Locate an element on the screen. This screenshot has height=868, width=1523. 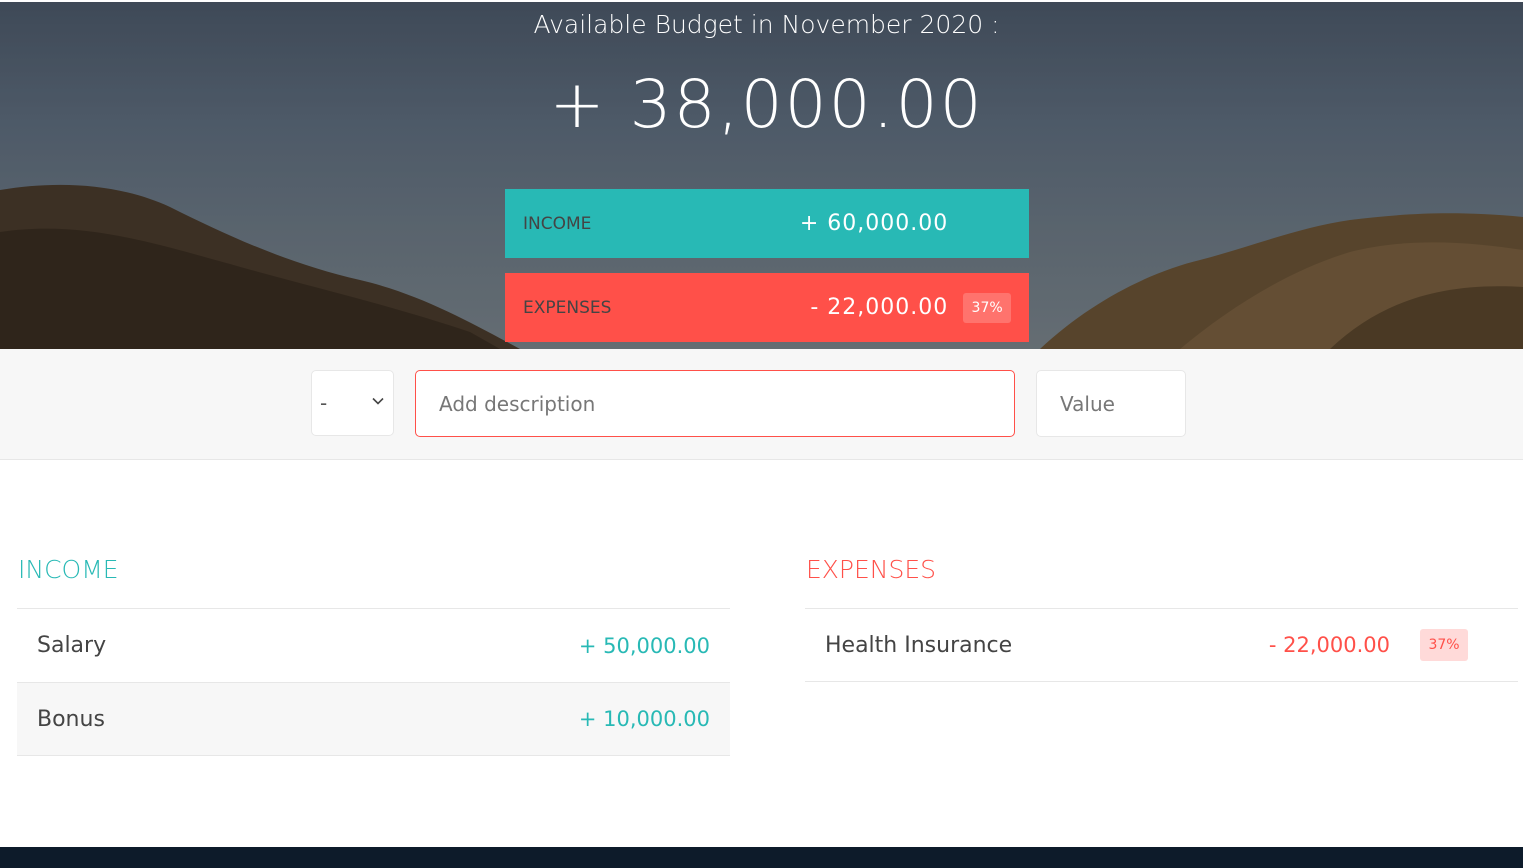
top-edge is located at coordinates (761, 1).